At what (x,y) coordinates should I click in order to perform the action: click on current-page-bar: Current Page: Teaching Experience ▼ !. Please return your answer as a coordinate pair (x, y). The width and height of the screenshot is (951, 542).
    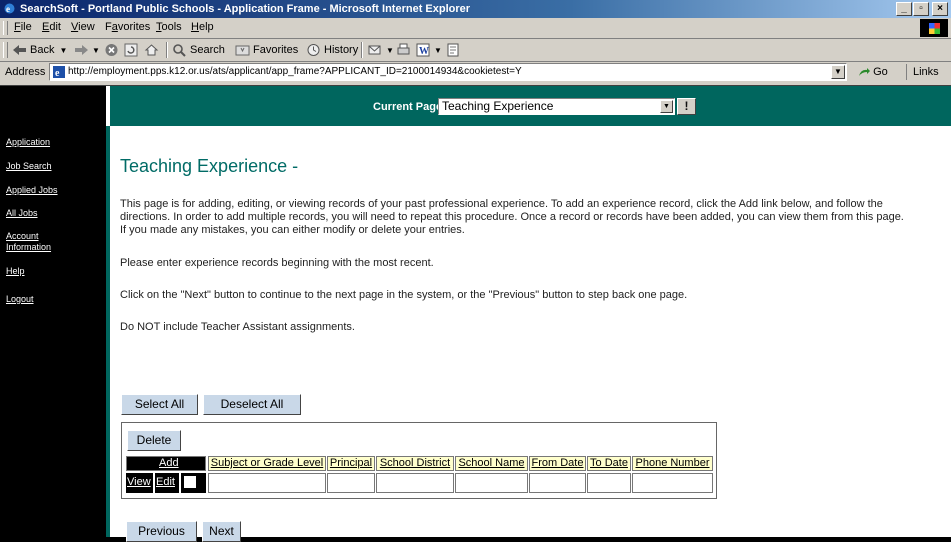
    Looking at the image, I should click on (528, 106).